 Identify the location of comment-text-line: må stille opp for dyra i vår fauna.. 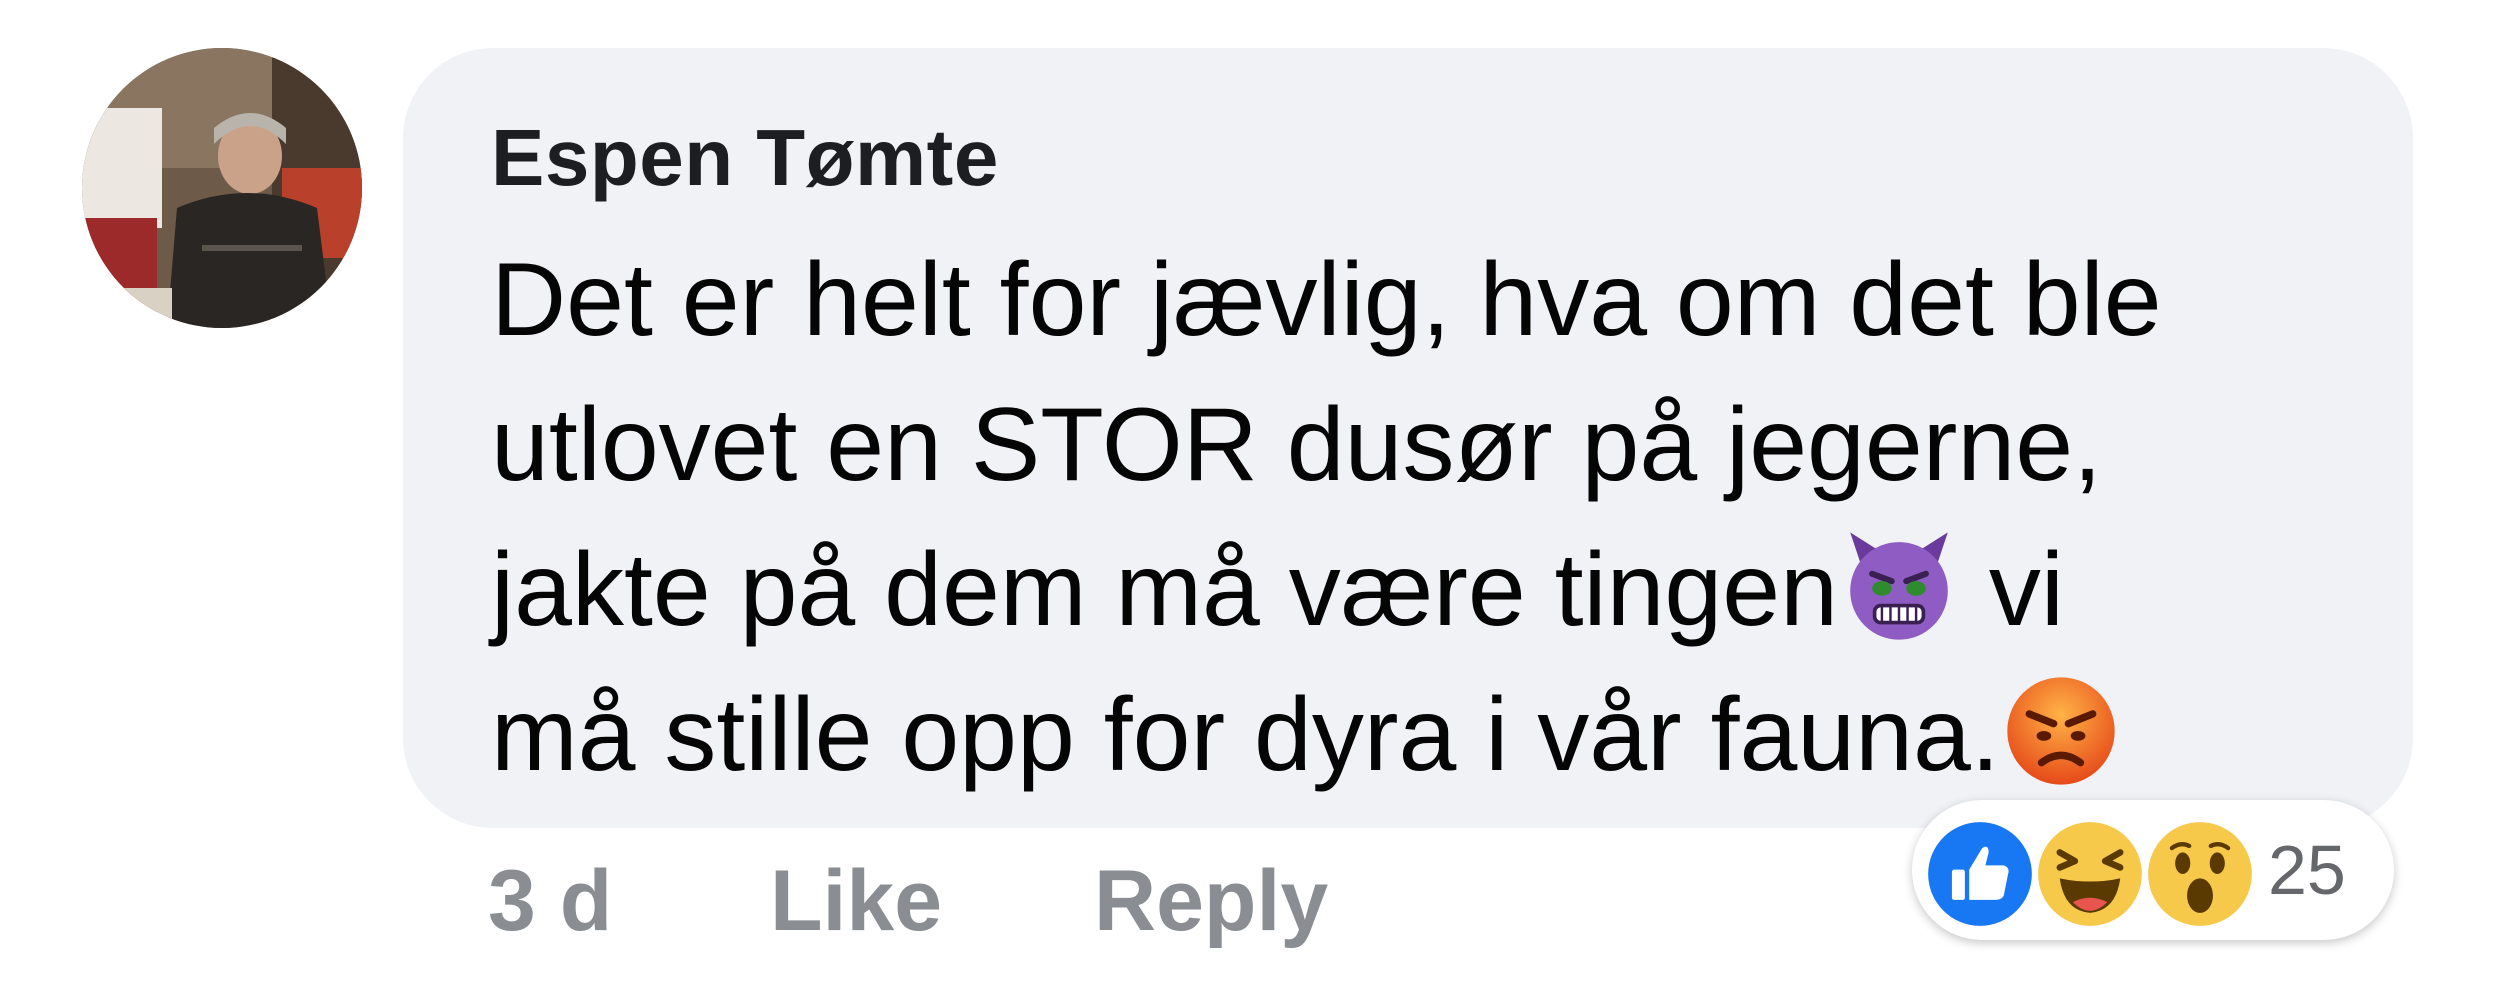
(1441, 735).